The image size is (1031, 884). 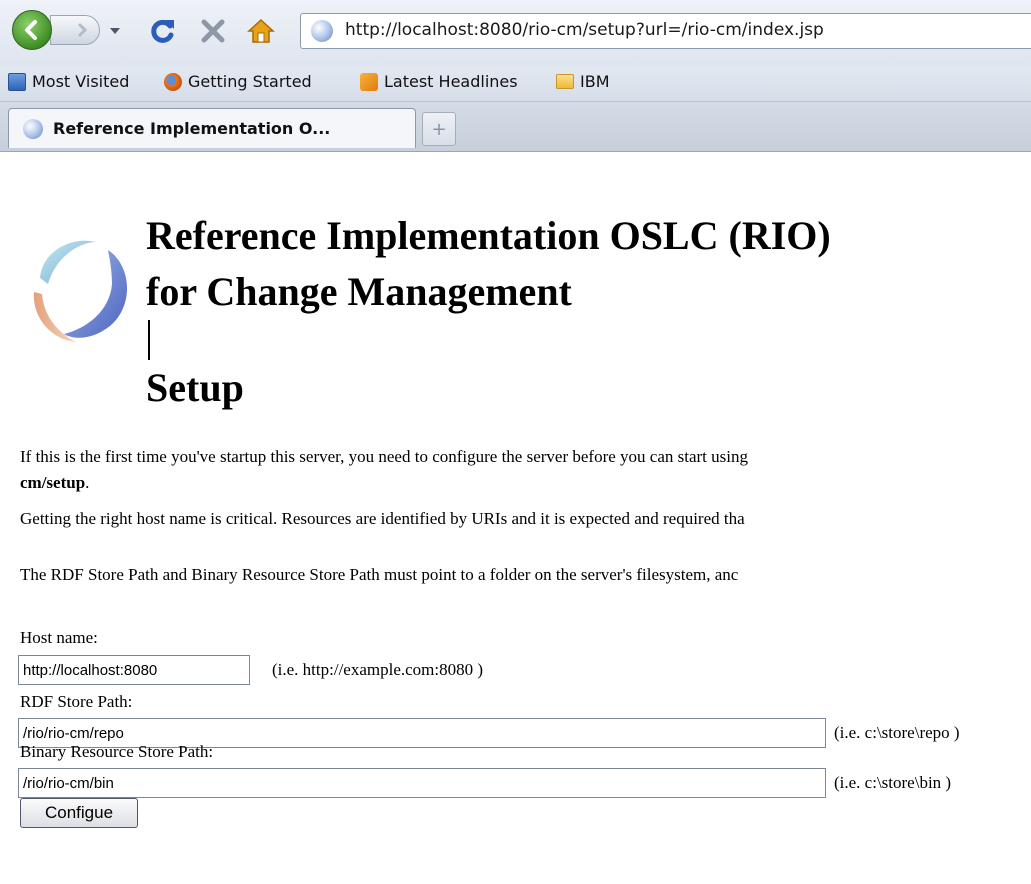 I want to click on new-tab-button: +, so click(x=439, y=129).